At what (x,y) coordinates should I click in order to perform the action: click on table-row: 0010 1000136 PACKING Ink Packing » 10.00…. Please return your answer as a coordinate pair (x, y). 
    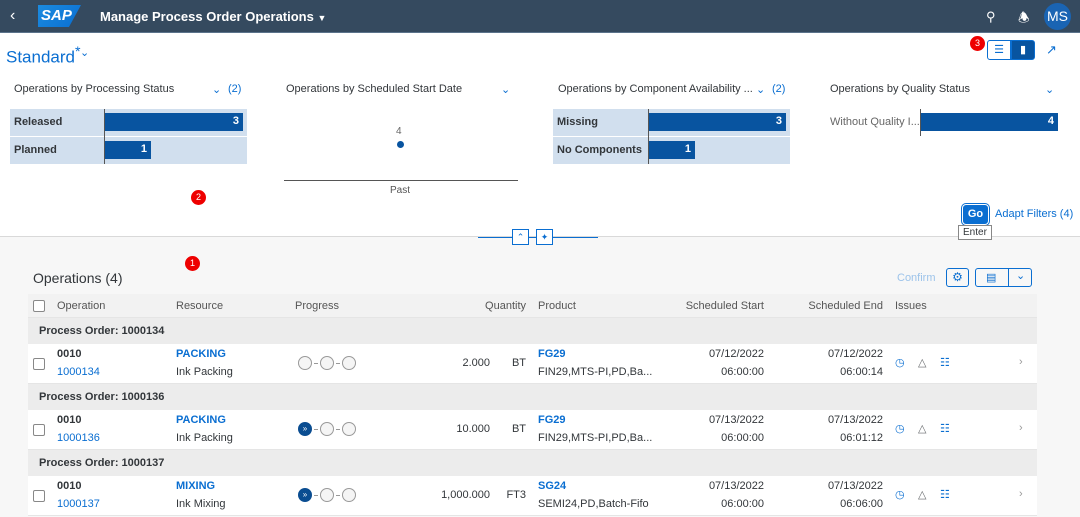
    Looking at the image, I should click on (532, 430).